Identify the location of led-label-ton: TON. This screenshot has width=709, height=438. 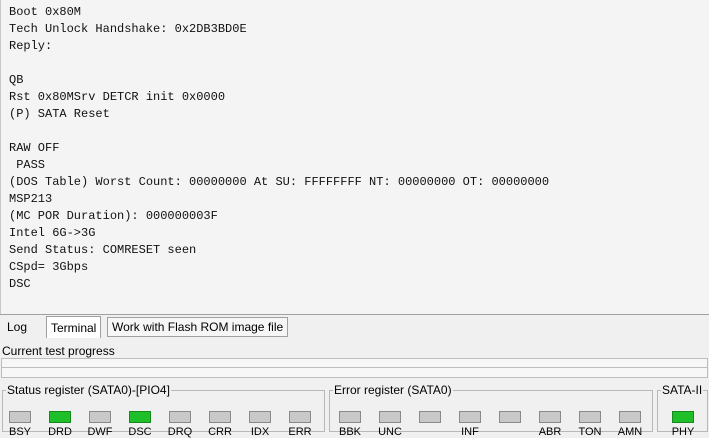
(590, 432).